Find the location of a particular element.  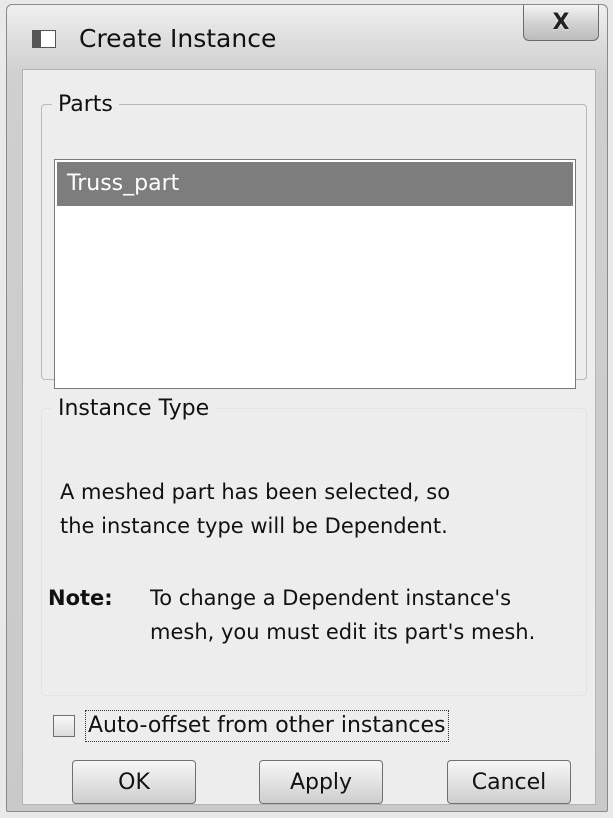

instance-type-label: Instance Type is located at coordinates (134, 408).